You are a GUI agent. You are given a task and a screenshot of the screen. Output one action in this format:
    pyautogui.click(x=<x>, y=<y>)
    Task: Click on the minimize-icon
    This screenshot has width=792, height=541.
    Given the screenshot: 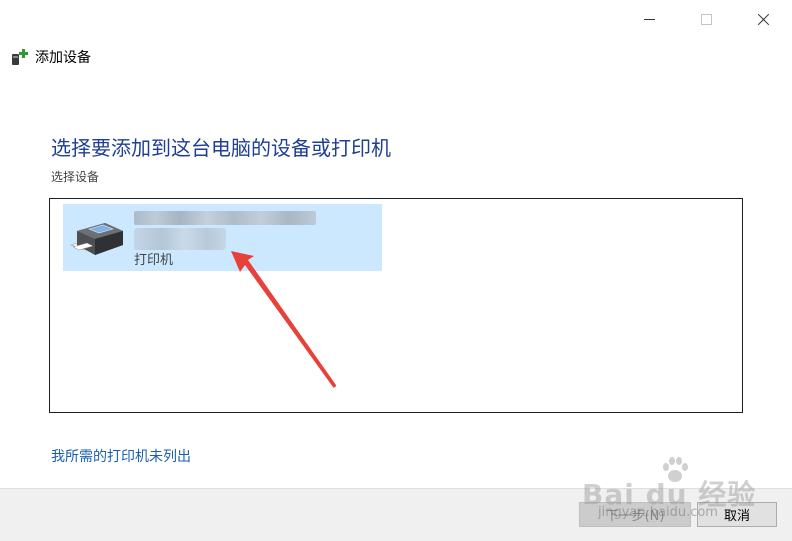 What is the action you would take?
    pyautogui.click(x=649, y=19)
    